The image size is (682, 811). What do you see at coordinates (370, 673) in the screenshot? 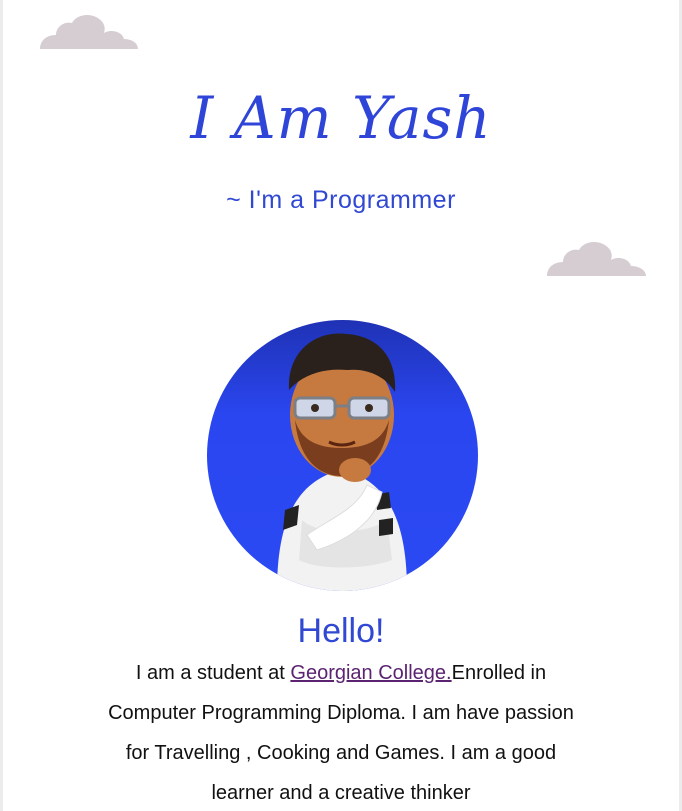
I see `college-link: Georgian College.` at bounding box center [370, 673].